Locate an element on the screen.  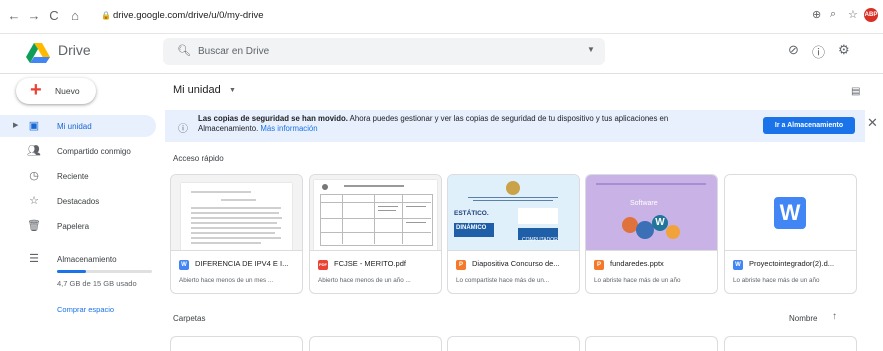
slide-text: Software is located at coordinates (644, 203).